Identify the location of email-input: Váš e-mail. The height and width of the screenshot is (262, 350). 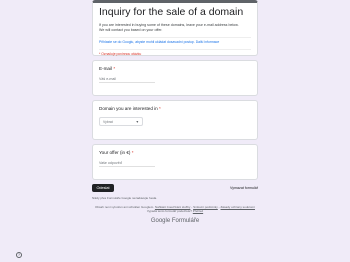
(127, 80).